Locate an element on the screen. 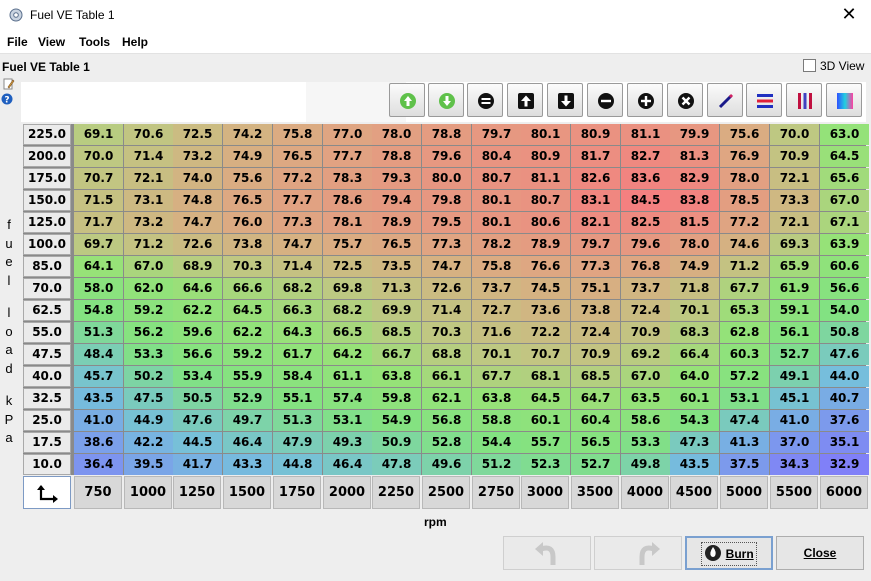 Image resolution: width=871 pixels, height=581 pixels. table-cell: 47.3 is located at coordinates (694, 442).